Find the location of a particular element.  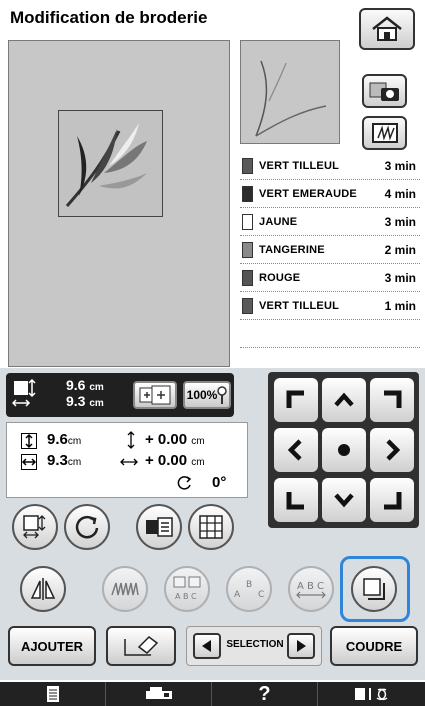

thread-name: TANGERINE is located at coordinates (292, 249).